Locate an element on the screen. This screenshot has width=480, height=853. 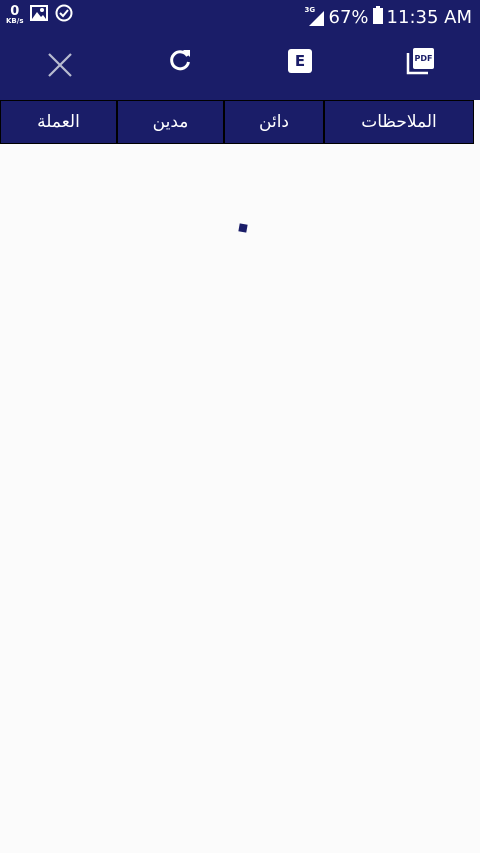
excel-icon-letter: E is located at coordinates (300, 61).